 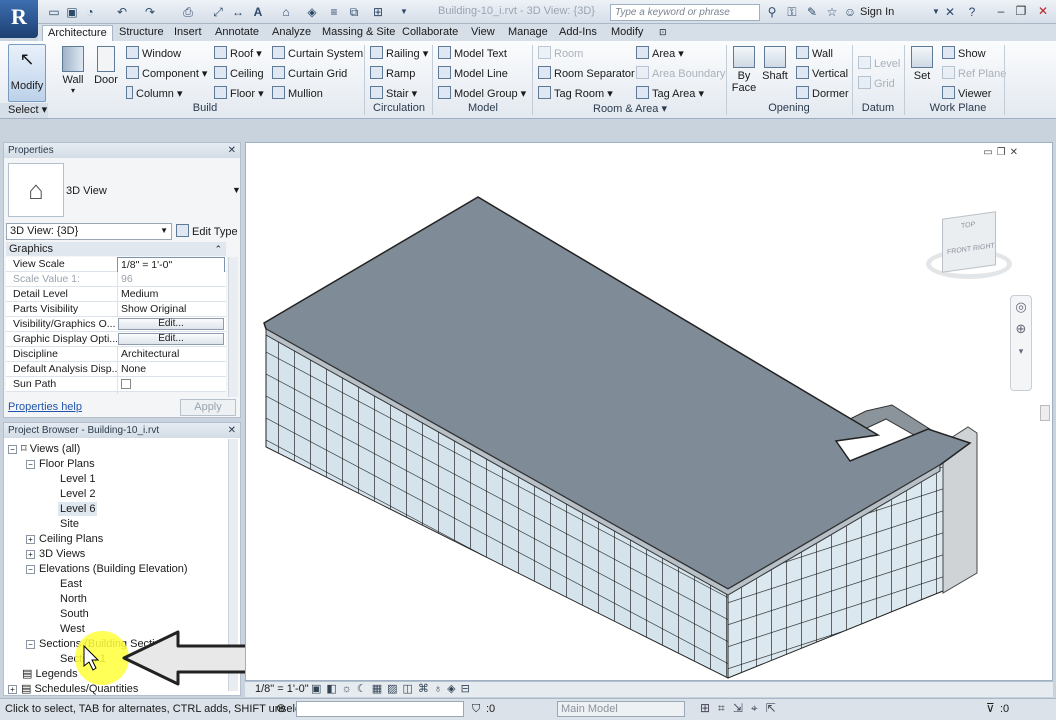 I want to click on user-icon: ☺, so click(x=850, y=12).